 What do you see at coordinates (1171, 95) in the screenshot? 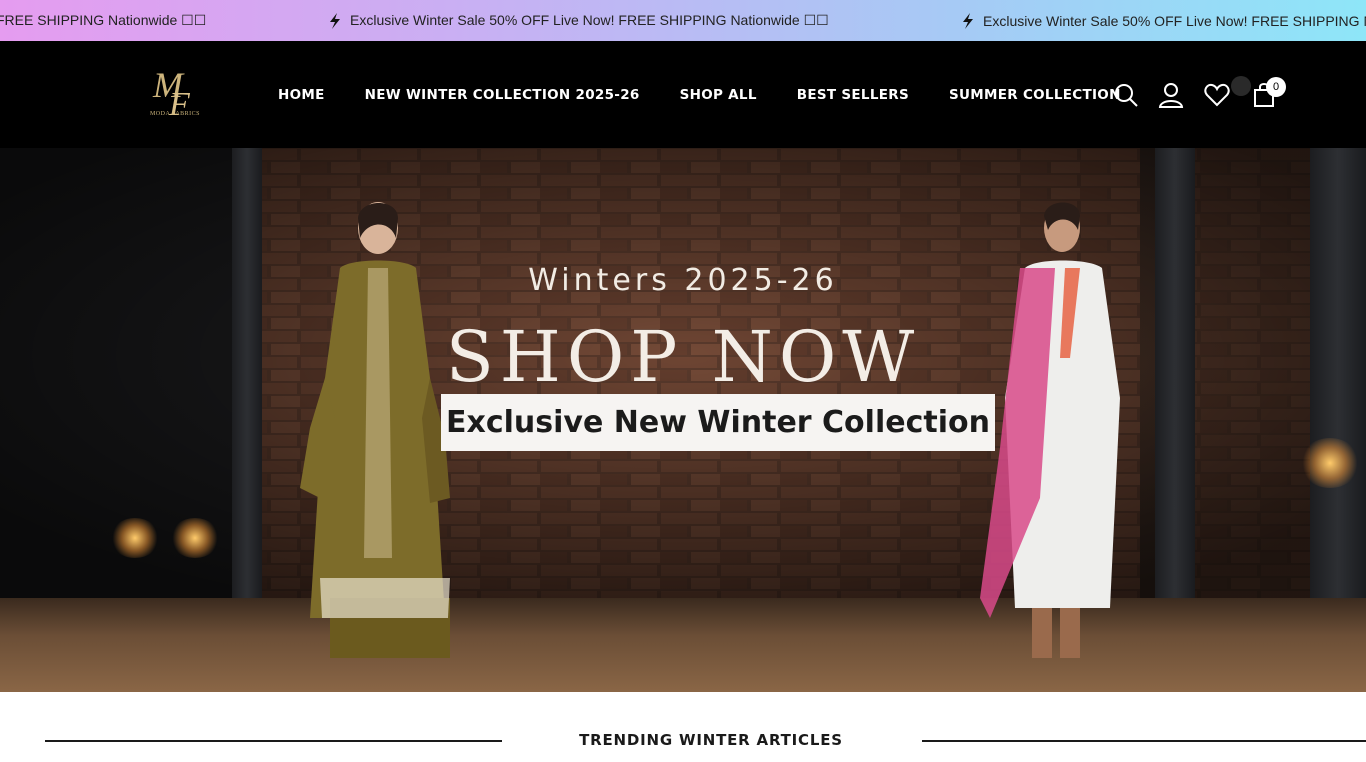
I see `user-icon` at bounding box center [1171, 95].